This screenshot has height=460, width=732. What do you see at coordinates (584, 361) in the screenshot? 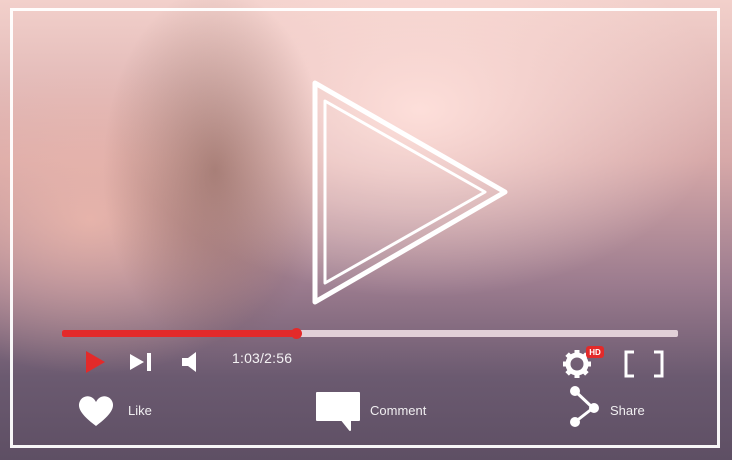
I see `settings-gear-icon: HD` at bounding box center [584, 361].